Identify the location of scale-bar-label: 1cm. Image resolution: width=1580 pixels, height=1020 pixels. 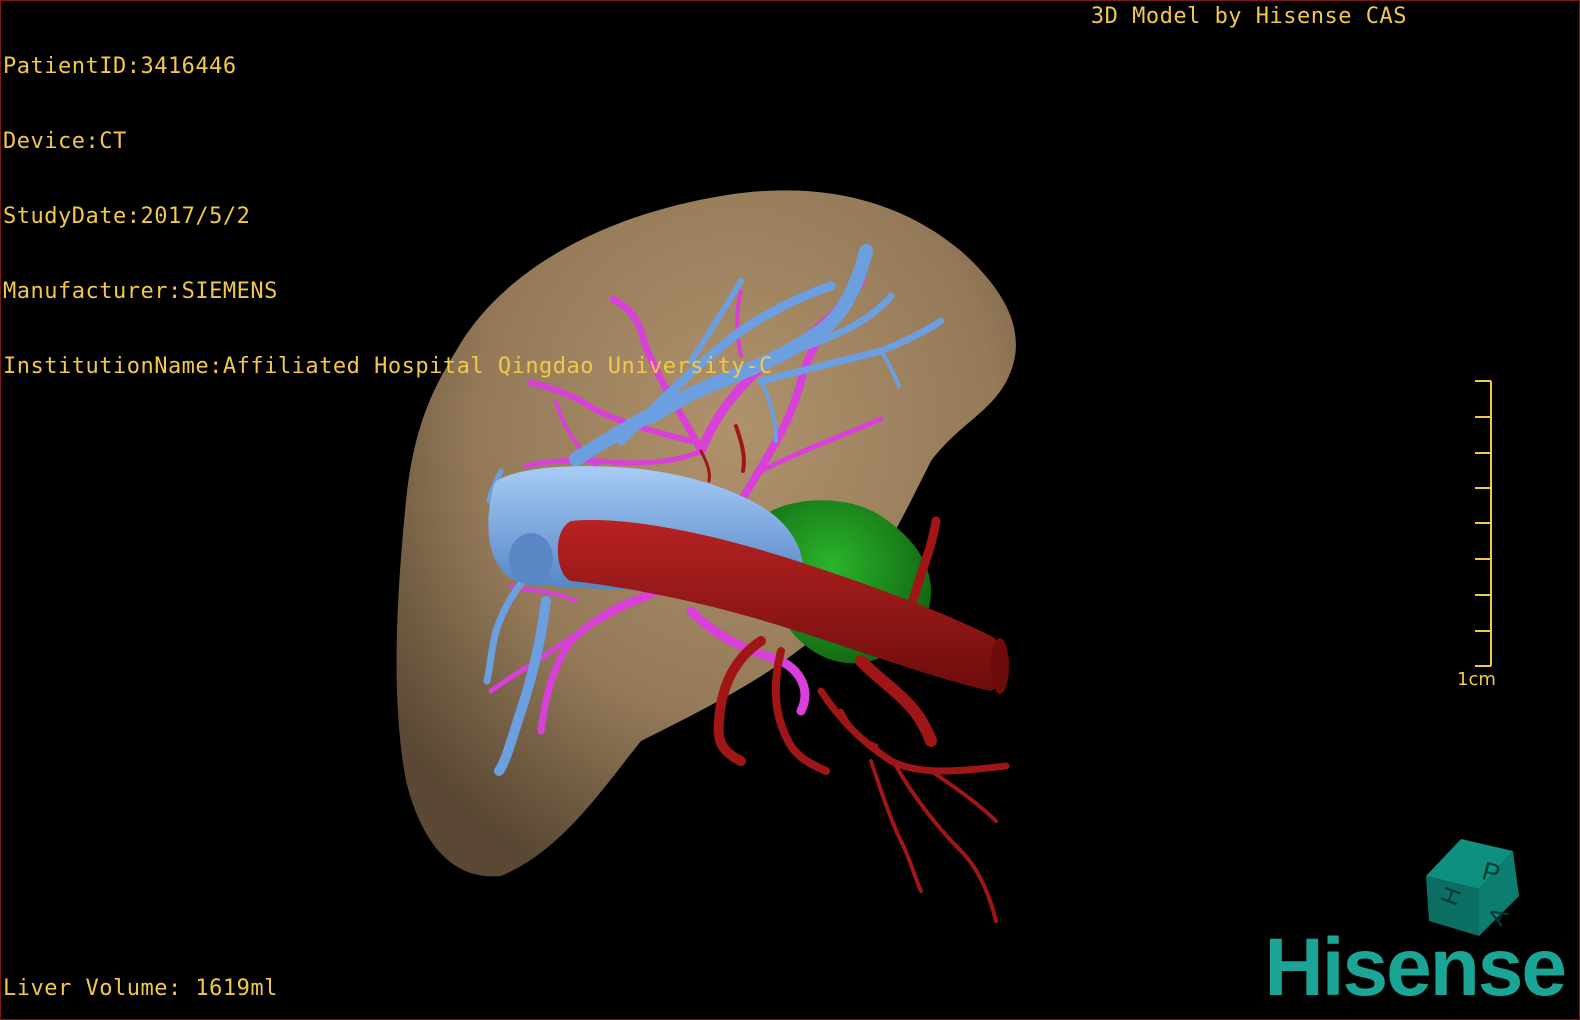
(1476, 679).